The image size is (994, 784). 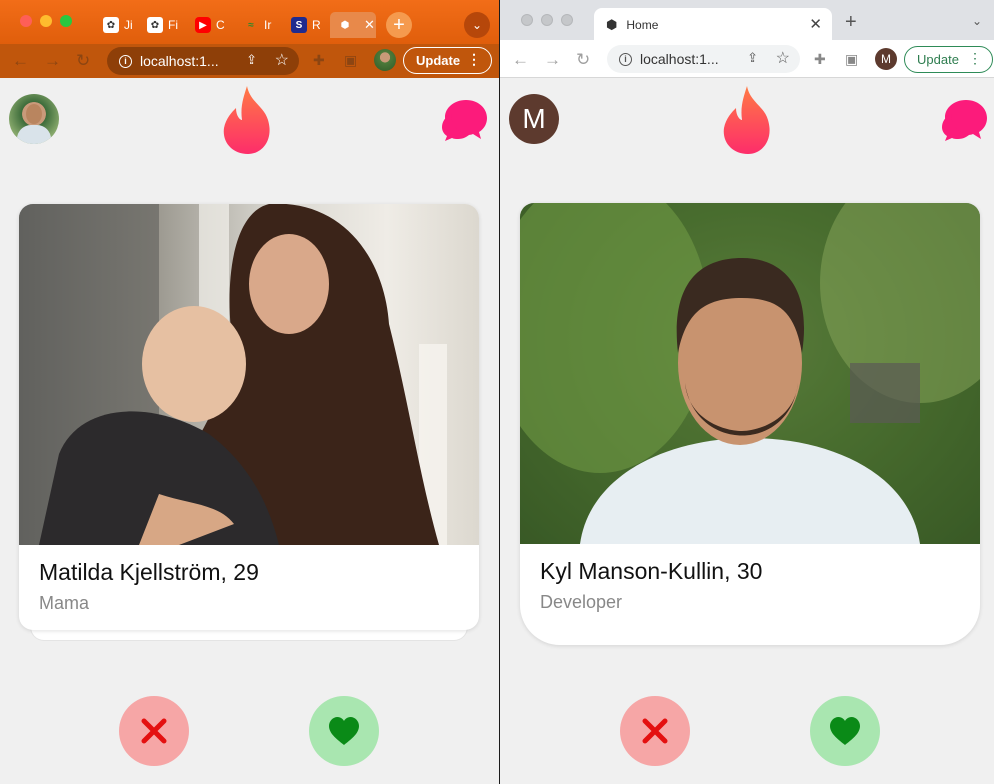 What do you see at coordinates (128, 25) in the screenshot?
I see `tab-label: Ji` at bounding box center [128, 25].